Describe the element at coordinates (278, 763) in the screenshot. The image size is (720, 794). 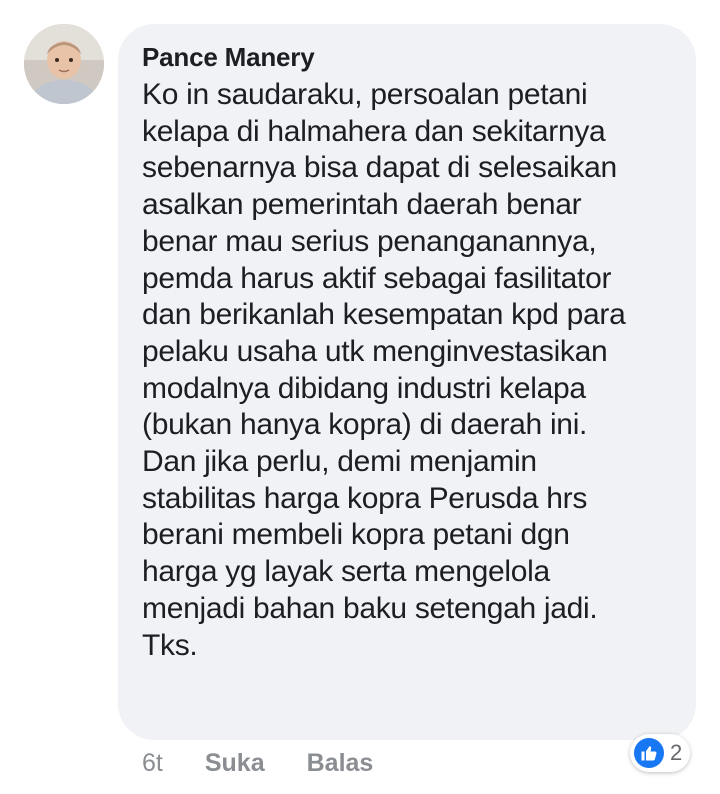
I see `comment-actions: 6t Suka Balas` at that location.